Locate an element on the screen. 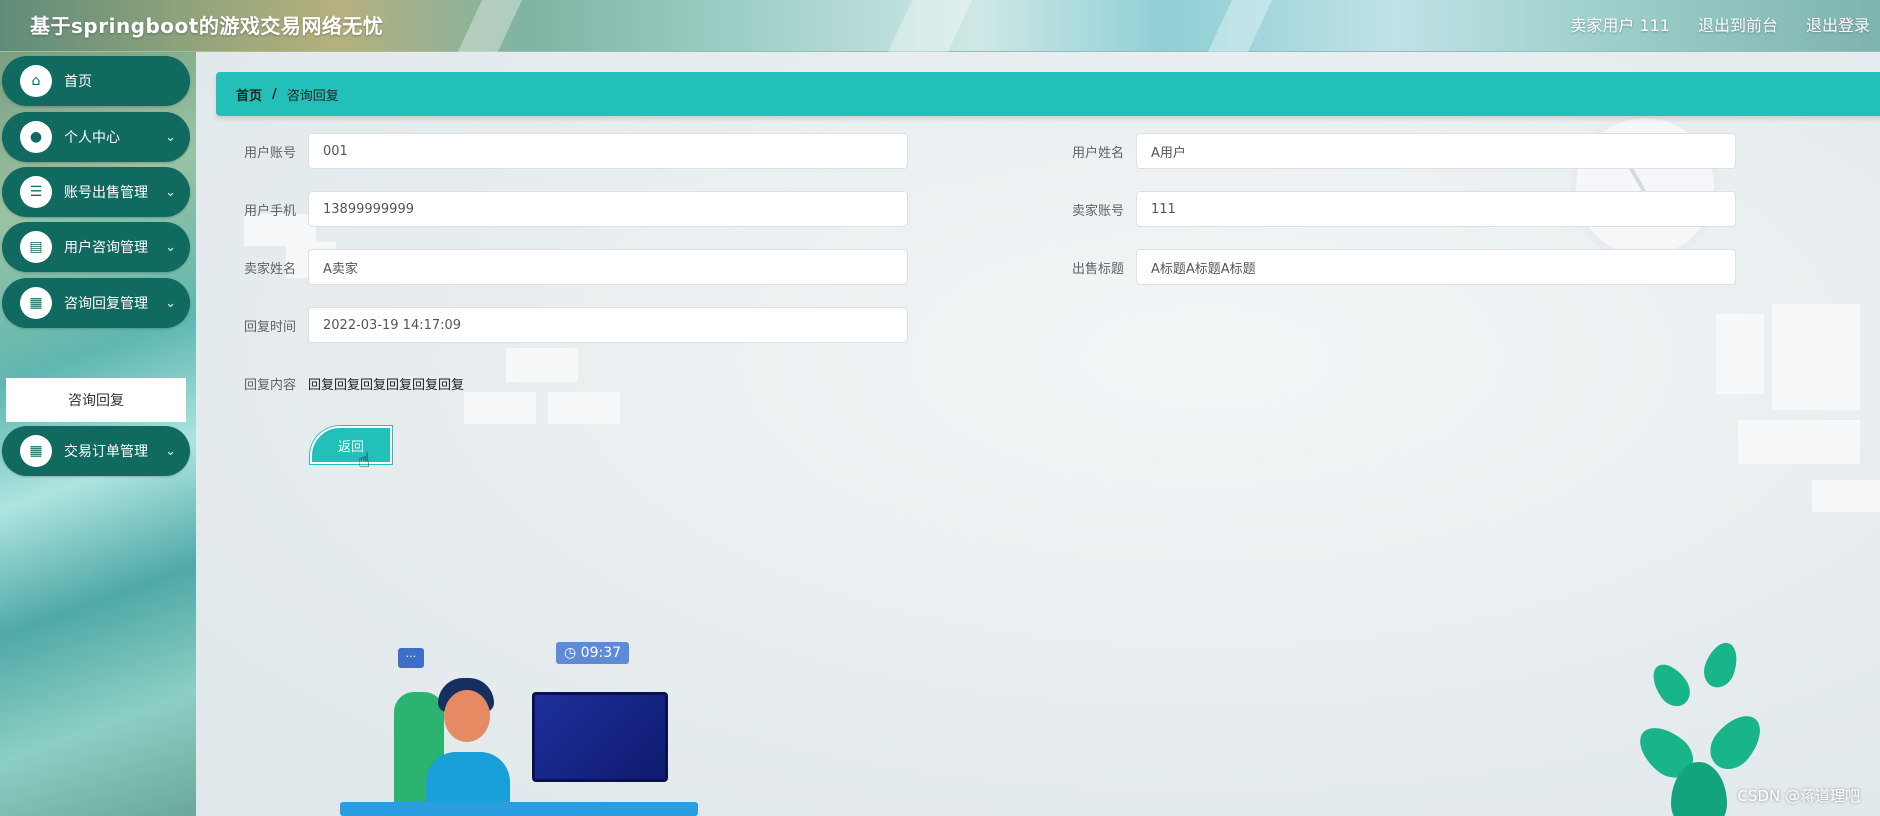 This screenshot has height=816, width=1880. reply-time-label: 回复时间 is located at coordinates (269, 327).